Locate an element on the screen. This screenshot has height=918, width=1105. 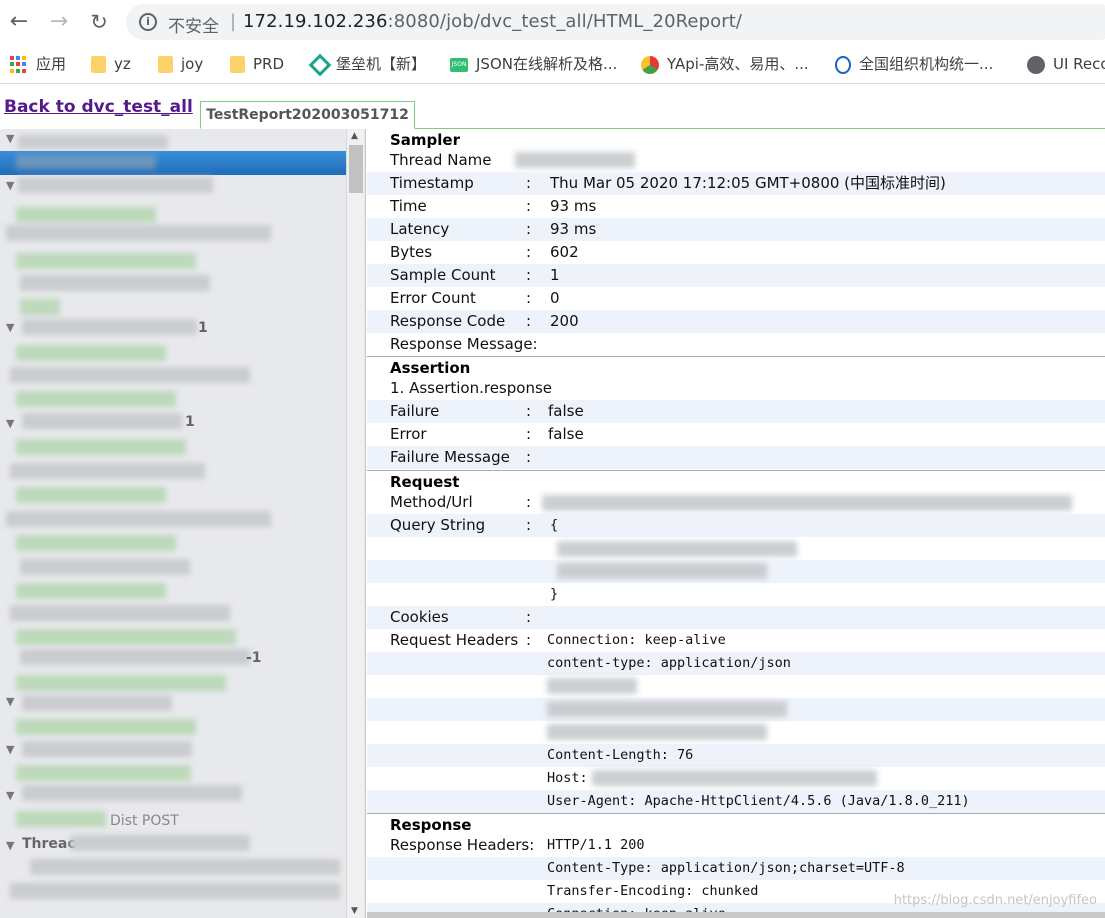
detail-row: Response Message: is located at coordinates (736, 344).